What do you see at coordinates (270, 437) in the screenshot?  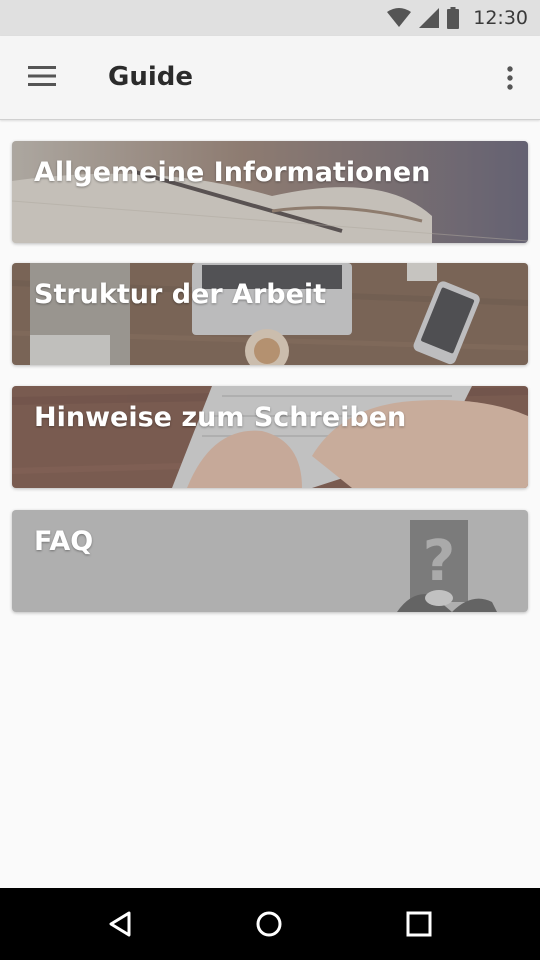 I see `card-hinweise-zum-schreiben: Hinweise zum Schreiben` at bounding box center [270, 437].